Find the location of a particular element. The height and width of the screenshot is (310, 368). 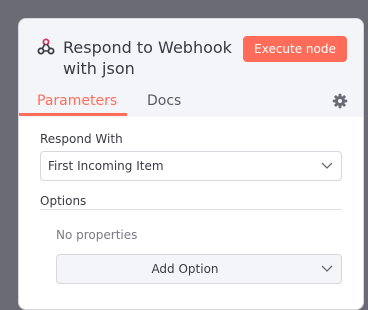

execute-node-button: Execute node is located at coordinates (295, 49).